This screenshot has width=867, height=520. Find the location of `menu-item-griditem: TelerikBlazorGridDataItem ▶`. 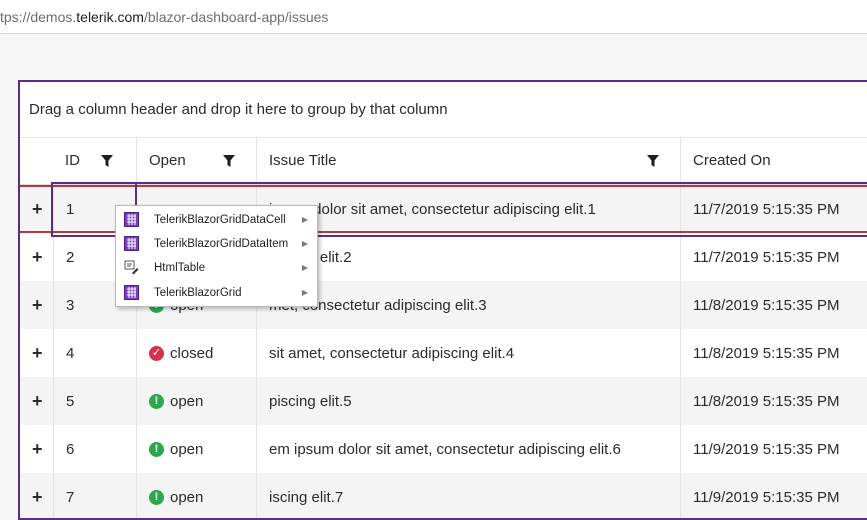

menu-item-griditem: TelerikBlazorGridDataItem ▶ is located at coordinates (216, 244).